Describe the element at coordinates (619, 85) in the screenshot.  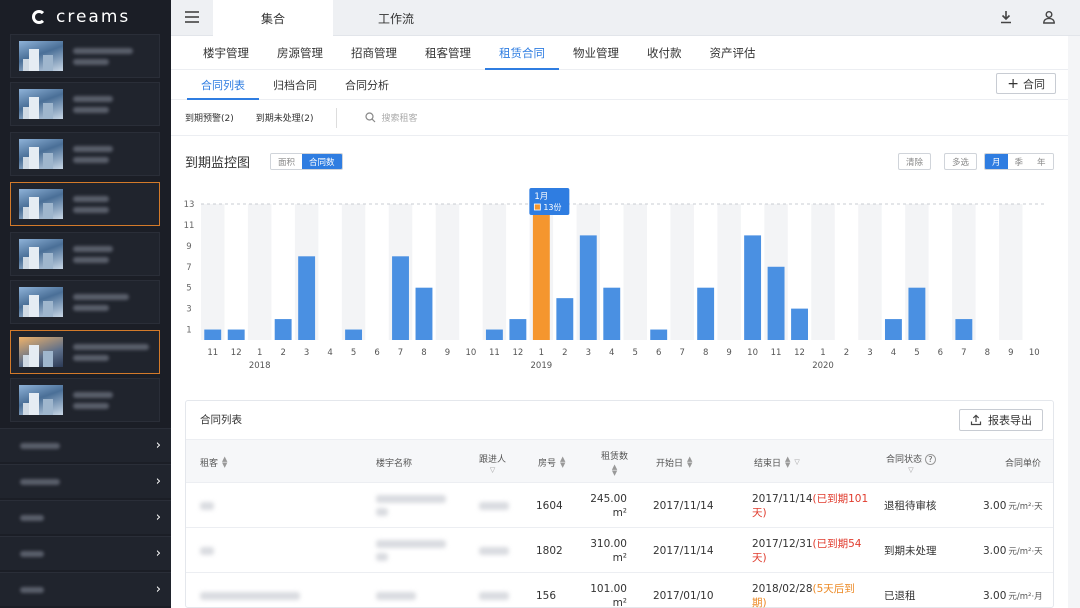
I see `secondary-nav: 合同列表 归档合同 合同分析 + 合同` at that location.